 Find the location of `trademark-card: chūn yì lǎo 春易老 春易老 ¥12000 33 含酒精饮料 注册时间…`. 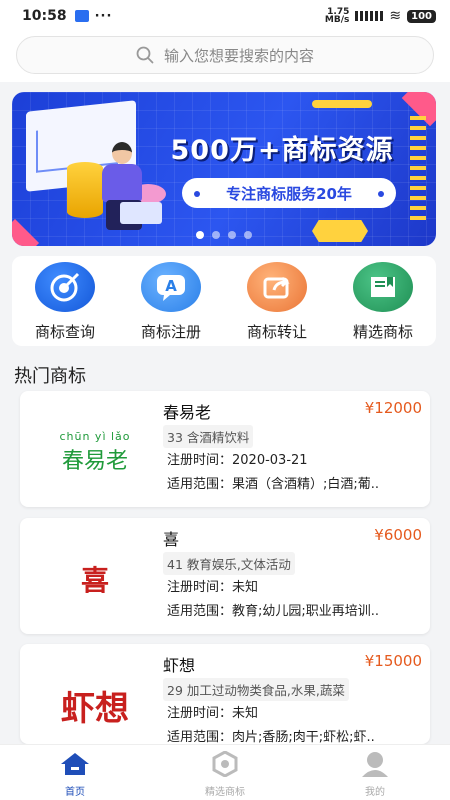

trademark-card: chūn yì lǎo 春易老 春易老 ¥12000 33 含酒精饮料 注册时间… is located at coordinates (225, 449).